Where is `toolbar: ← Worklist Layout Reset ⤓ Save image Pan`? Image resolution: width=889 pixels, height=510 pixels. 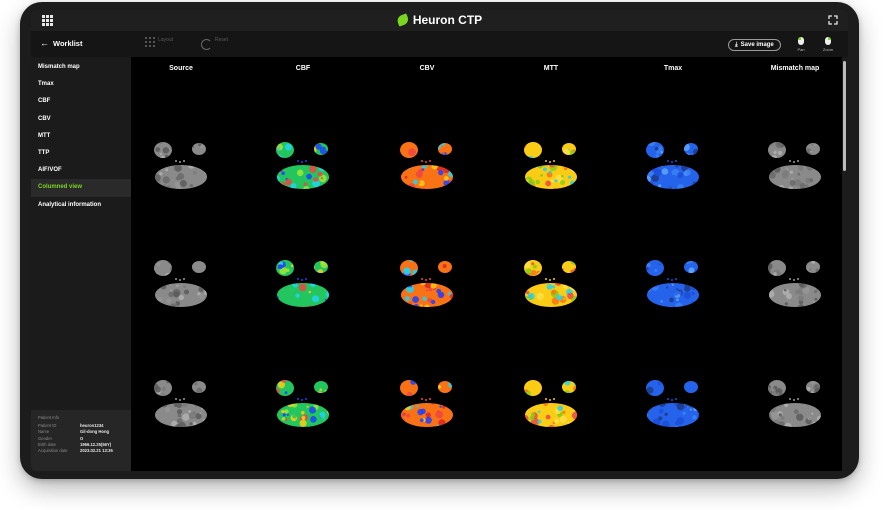 toolbar: ← Worklist Layout Reset ⤓ Save image Pan is located at coordinates (439, 44).